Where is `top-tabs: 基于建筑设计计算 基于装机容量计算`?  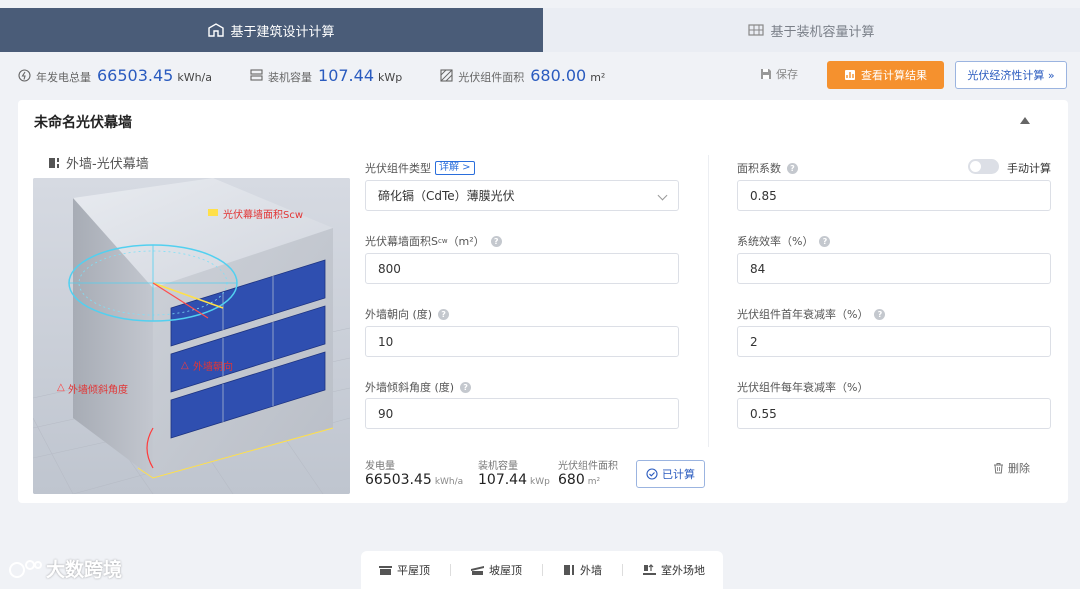 top-tabs: 基于建筑设计计算 基于装机容量计算 is located at coordinates (540, 30).